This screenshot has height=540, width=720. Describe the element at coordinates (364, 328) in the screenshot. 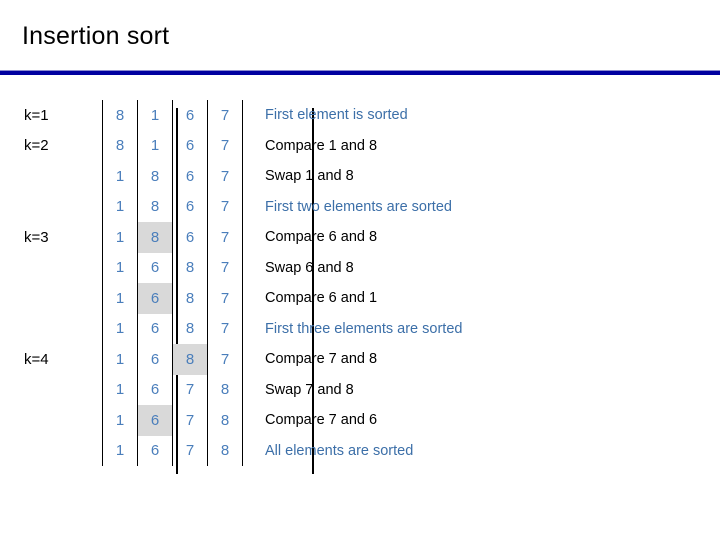

I see `step-description: First three elements are sorted` at that location.